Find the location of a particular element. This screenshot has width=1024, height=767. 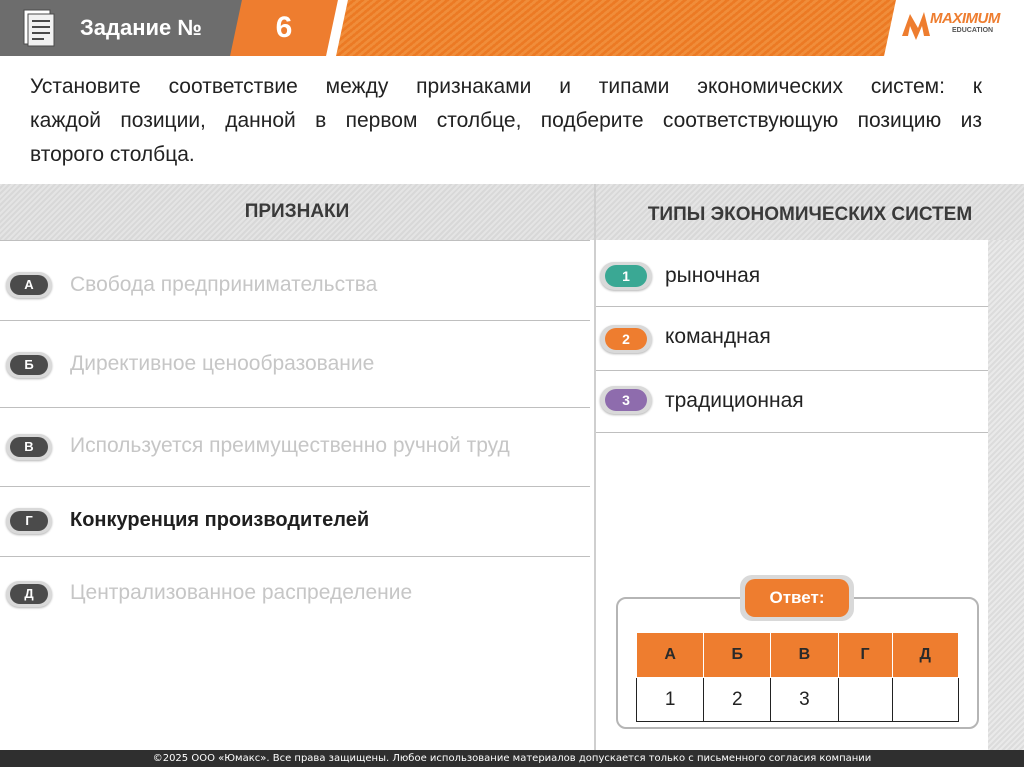

answer-header-g: Г is located at coordinates (865, 655).